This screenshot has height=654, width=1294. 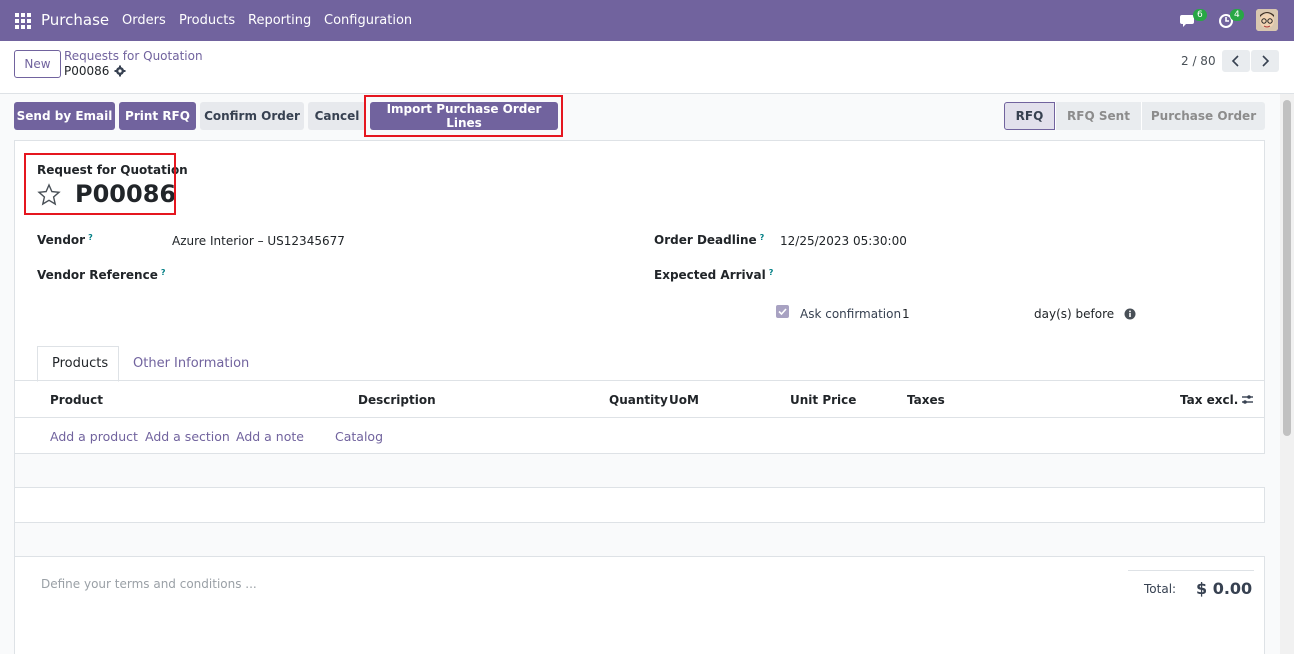 I want to click on menu-products: Products, so click(x=207, y=20).